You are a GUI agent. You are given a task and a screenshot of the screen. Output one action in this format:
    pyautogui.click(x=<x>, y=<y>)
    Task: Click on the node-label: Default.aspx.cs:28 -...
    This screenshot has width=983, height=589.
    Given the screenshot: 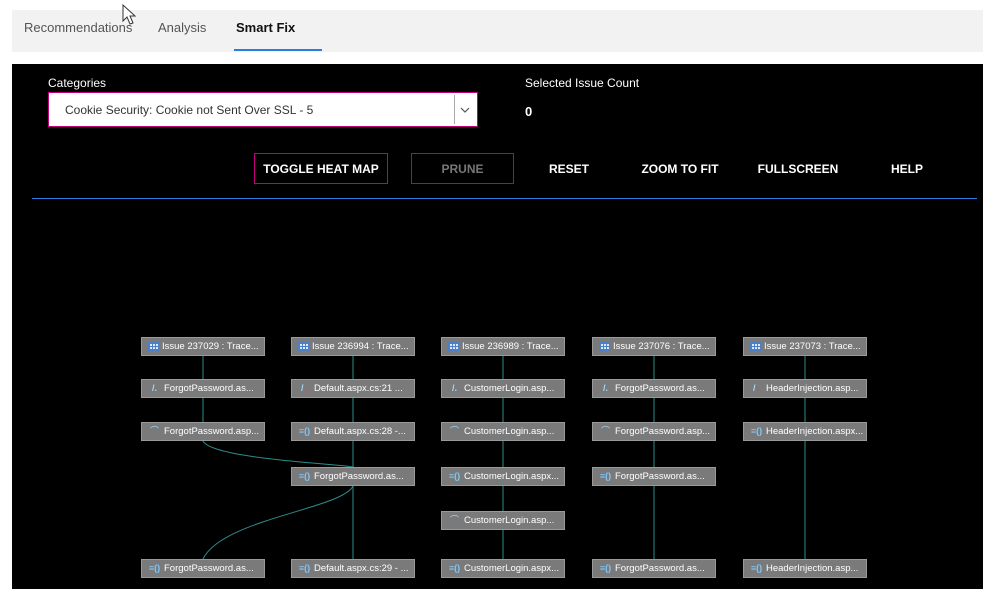 What is the action you would take?
    pyautogui.click(x=360, y=431)
    